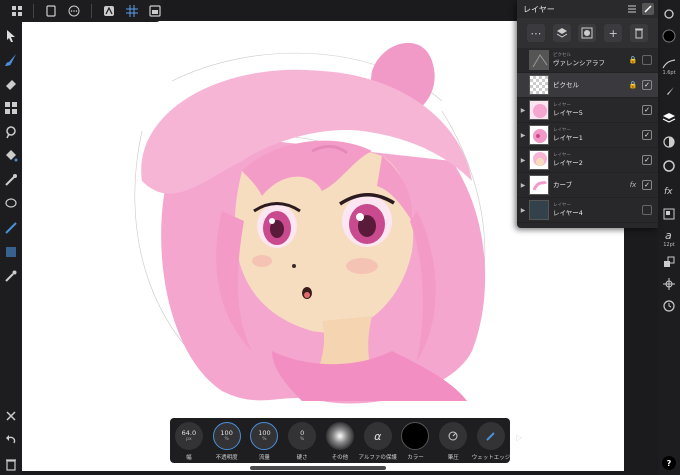 This screenshot has height=475, width=680. I want to click on smudge-tool-icon, so click(11, 132).